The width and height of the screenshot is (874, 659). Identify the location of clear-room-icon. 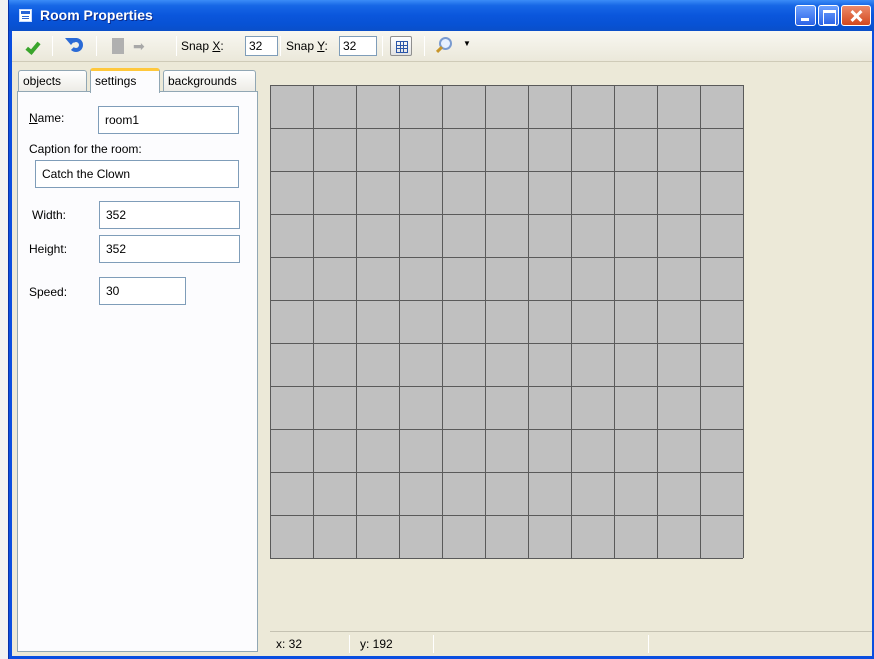
(118, 46).